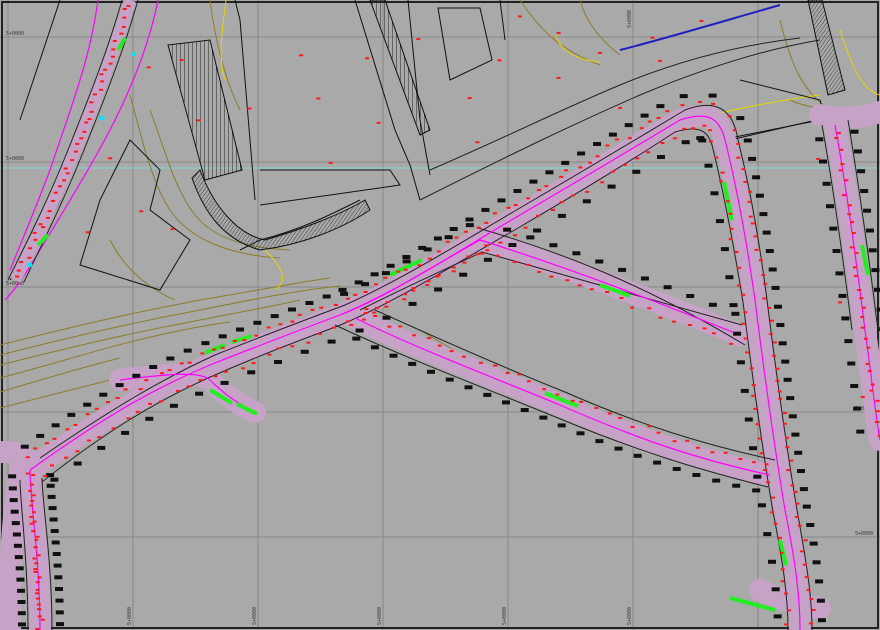  I want to click on grid-x-label: 5+0000, so click(630, 19).